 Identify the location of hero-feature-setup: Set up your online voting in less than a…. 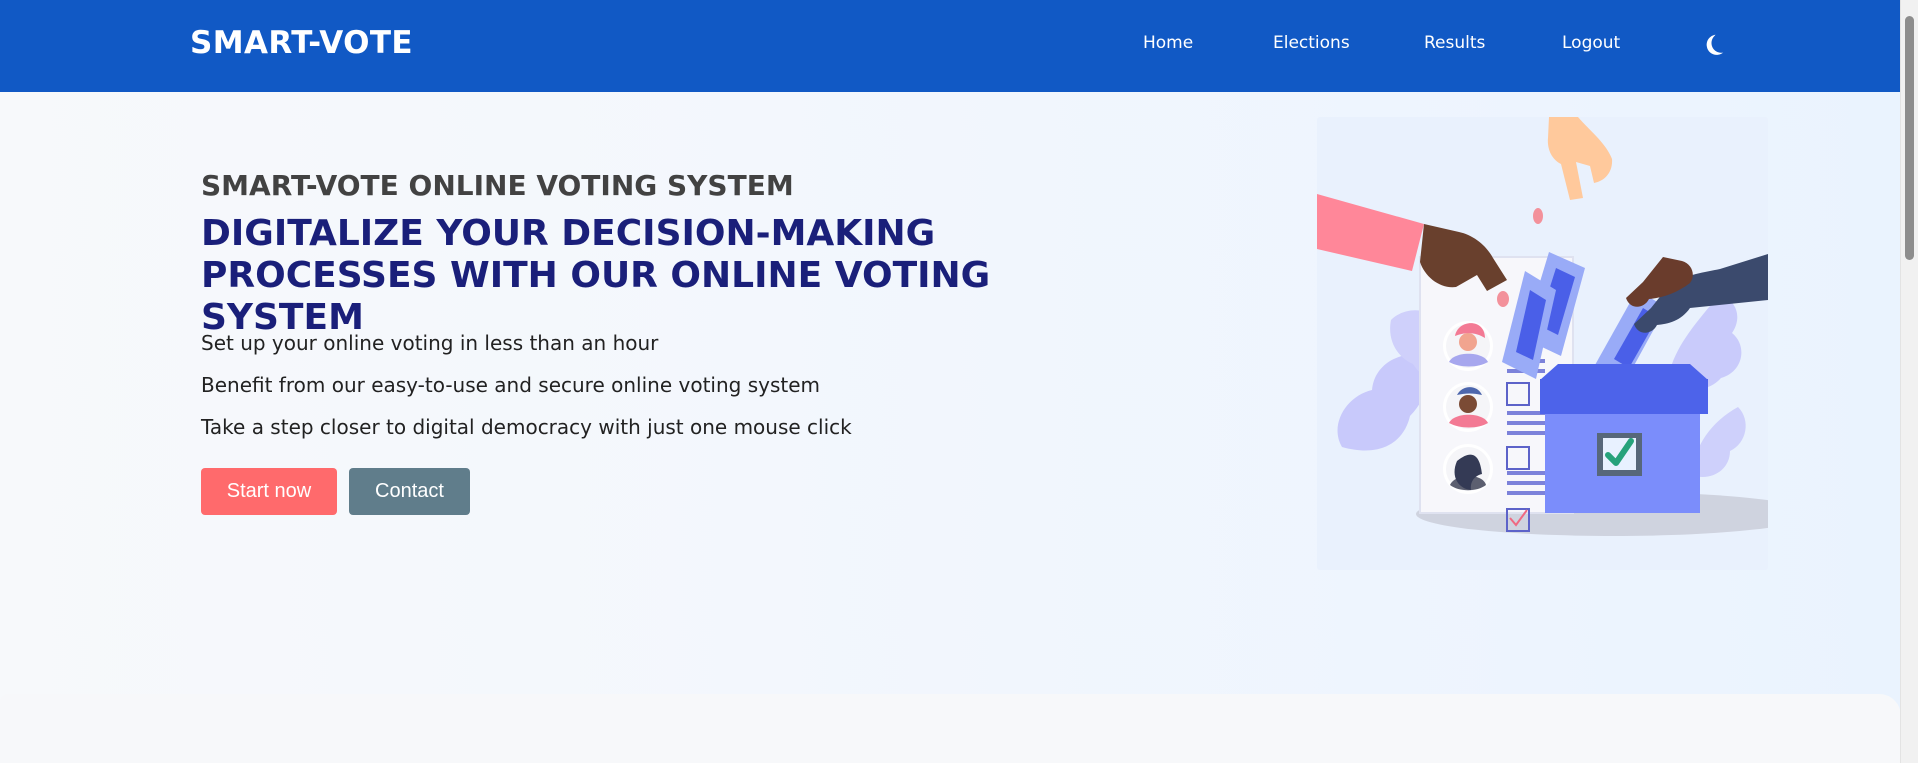
(430, 343).